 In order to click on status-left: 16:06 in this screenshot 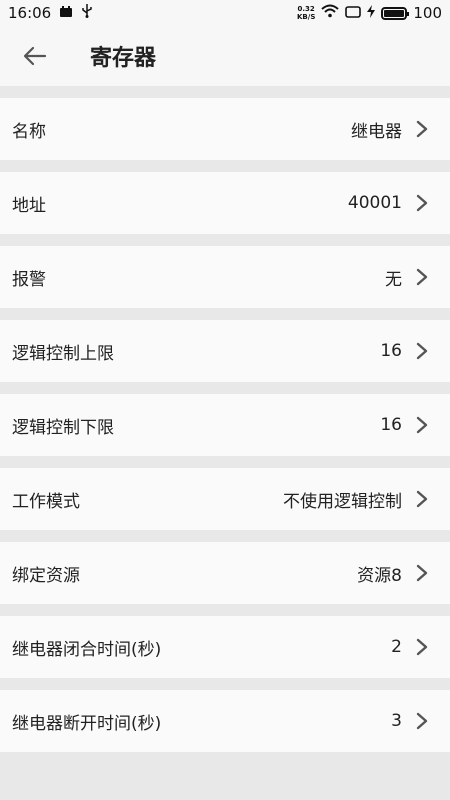, I will do `click(50, 13)`.